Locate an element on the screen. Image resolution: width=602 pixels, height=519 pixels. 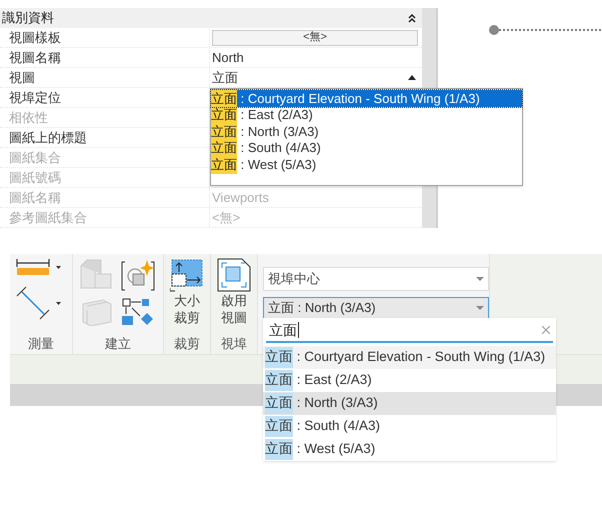
property-label: 圖紙集合 is located at coordinates (35, 157).